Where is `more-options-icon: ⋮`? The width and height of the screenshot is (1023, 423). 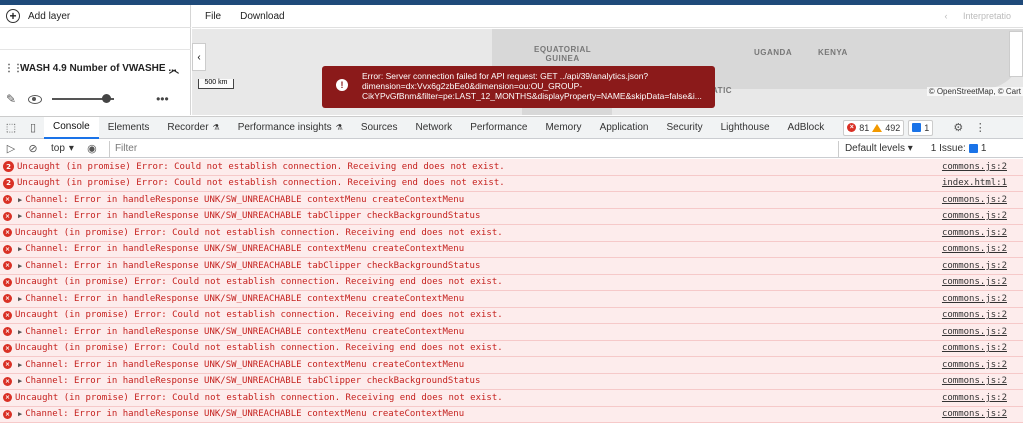
more-options-icon: ⋮ is located at coordinates (980, 128).